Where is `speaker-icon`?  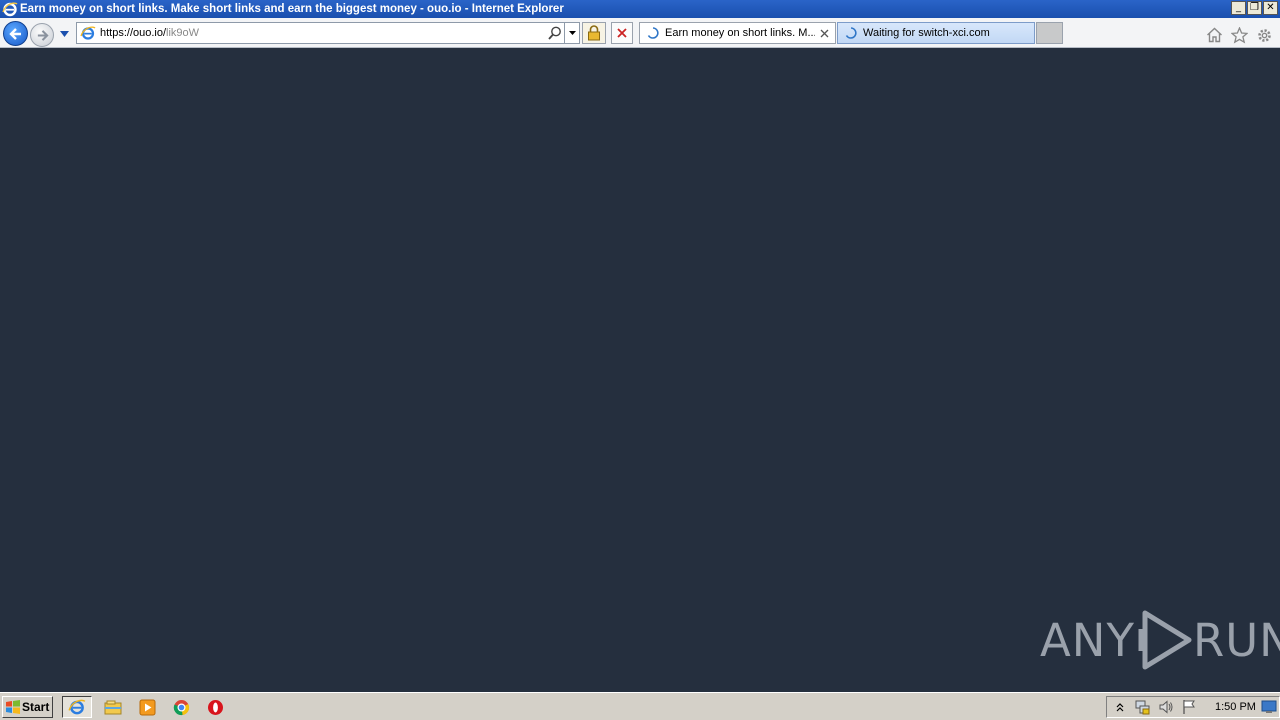 speaker-icon is located at coordinates (1166, 707).